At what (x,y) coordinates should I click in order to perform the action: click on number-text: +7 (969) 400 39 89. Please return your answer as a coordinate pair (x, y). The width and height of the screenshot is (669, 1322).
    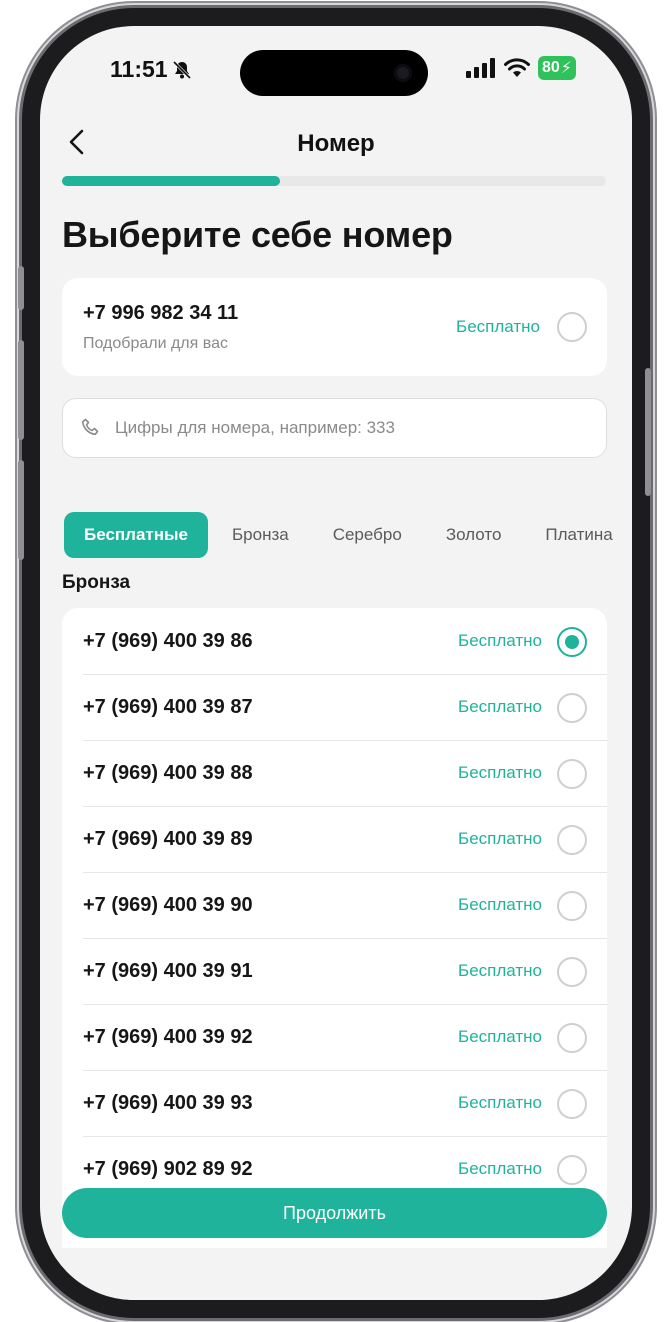
    Looking at the image, I should click on (168, 838).